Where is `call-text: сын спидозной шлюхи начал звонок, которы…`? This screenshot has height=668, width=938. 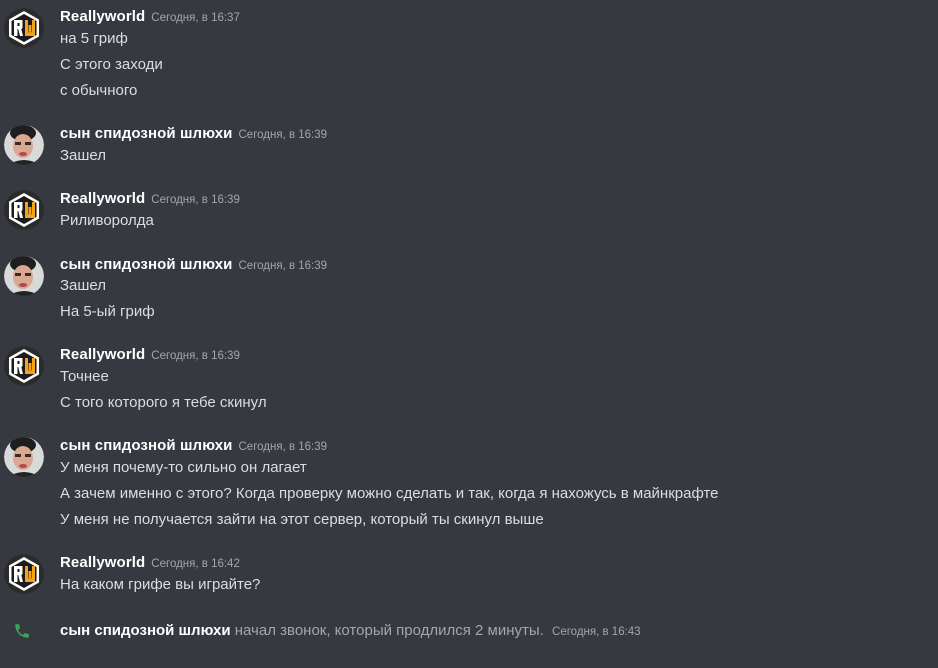 call-text: сын спидозной шлюхи начал звонок, которы… is located at coordinates (350, 631).